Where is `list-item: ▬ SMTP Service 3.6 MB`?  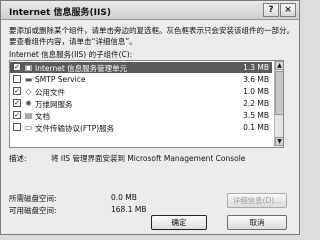
list-item: ▬ SMTP Service 3.6 MB is located at coordinates (141, 79).